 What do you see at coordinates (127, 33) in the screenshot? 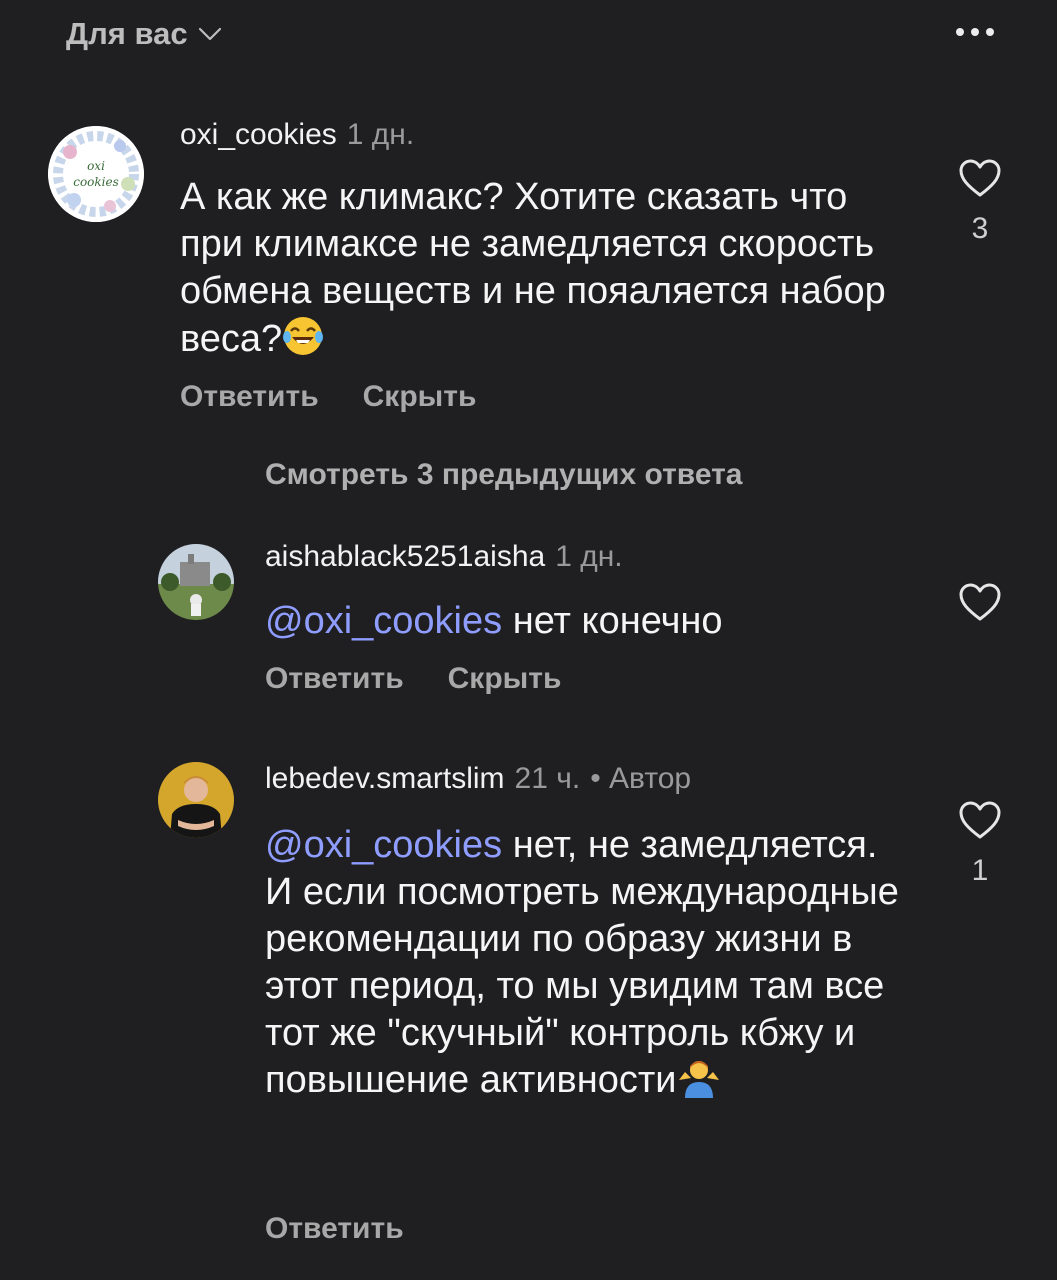
I see `feed-filter-label: Для вас` at bounding box center [127, 33].